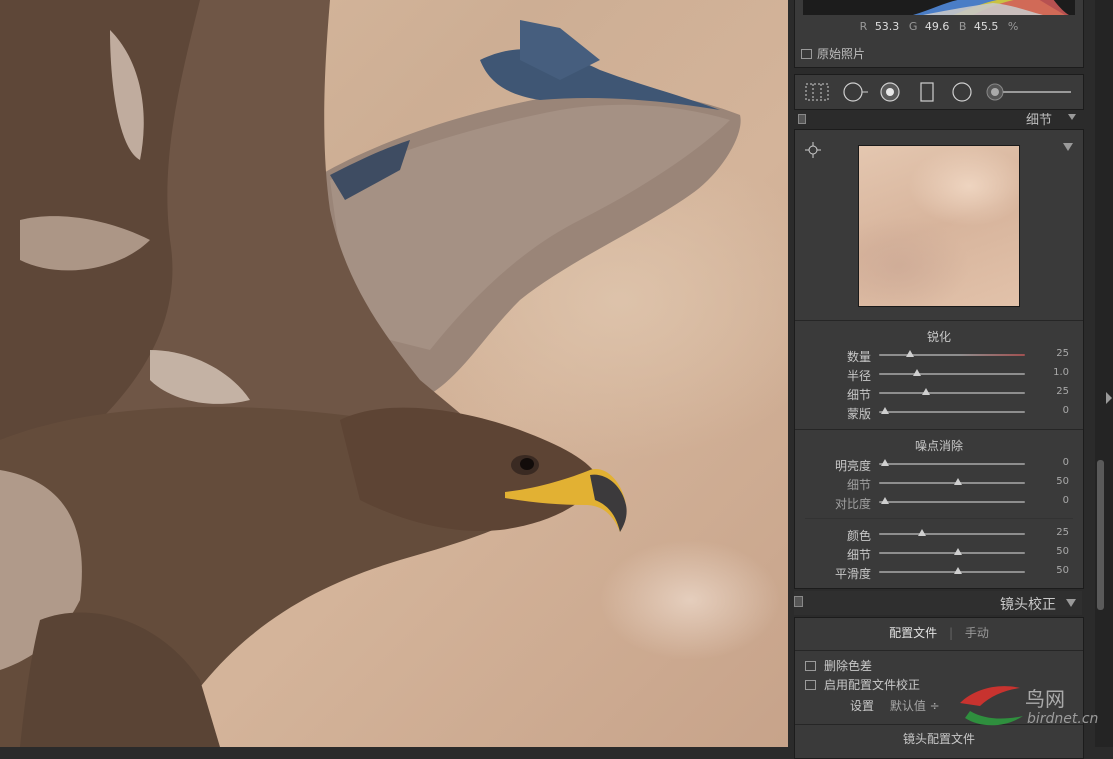 This screenshot has width=1113, height=759. Describe the element at coordinates (852, 504) in the screenshot. I see `slider-label: 对比度` at that location.